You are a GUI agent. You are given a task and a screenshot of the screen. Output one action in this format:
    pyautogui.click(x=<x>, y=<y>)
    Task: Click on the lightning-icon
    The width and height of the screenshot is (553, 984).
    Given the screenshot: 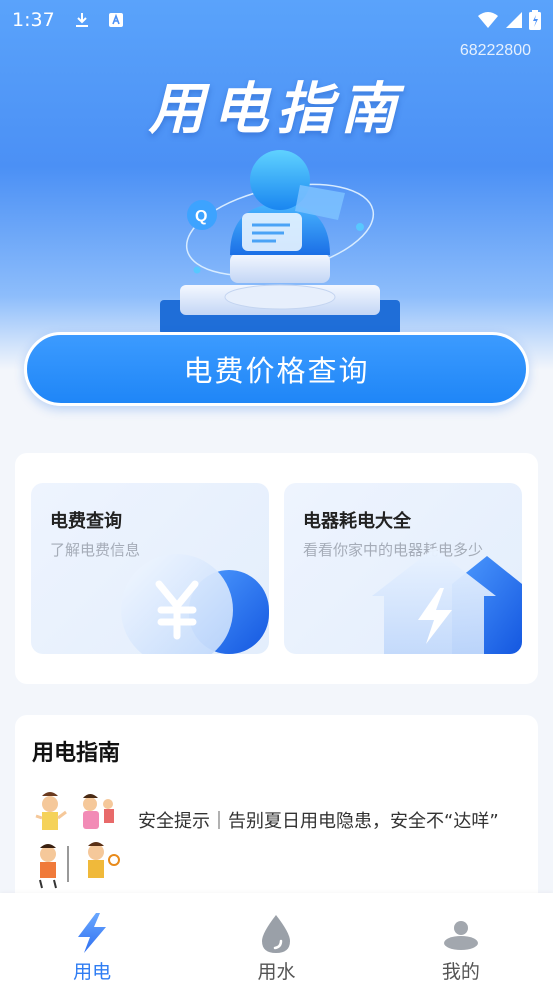 What is the action you would take?
    pyautogui.click(x=92, y=933)
    